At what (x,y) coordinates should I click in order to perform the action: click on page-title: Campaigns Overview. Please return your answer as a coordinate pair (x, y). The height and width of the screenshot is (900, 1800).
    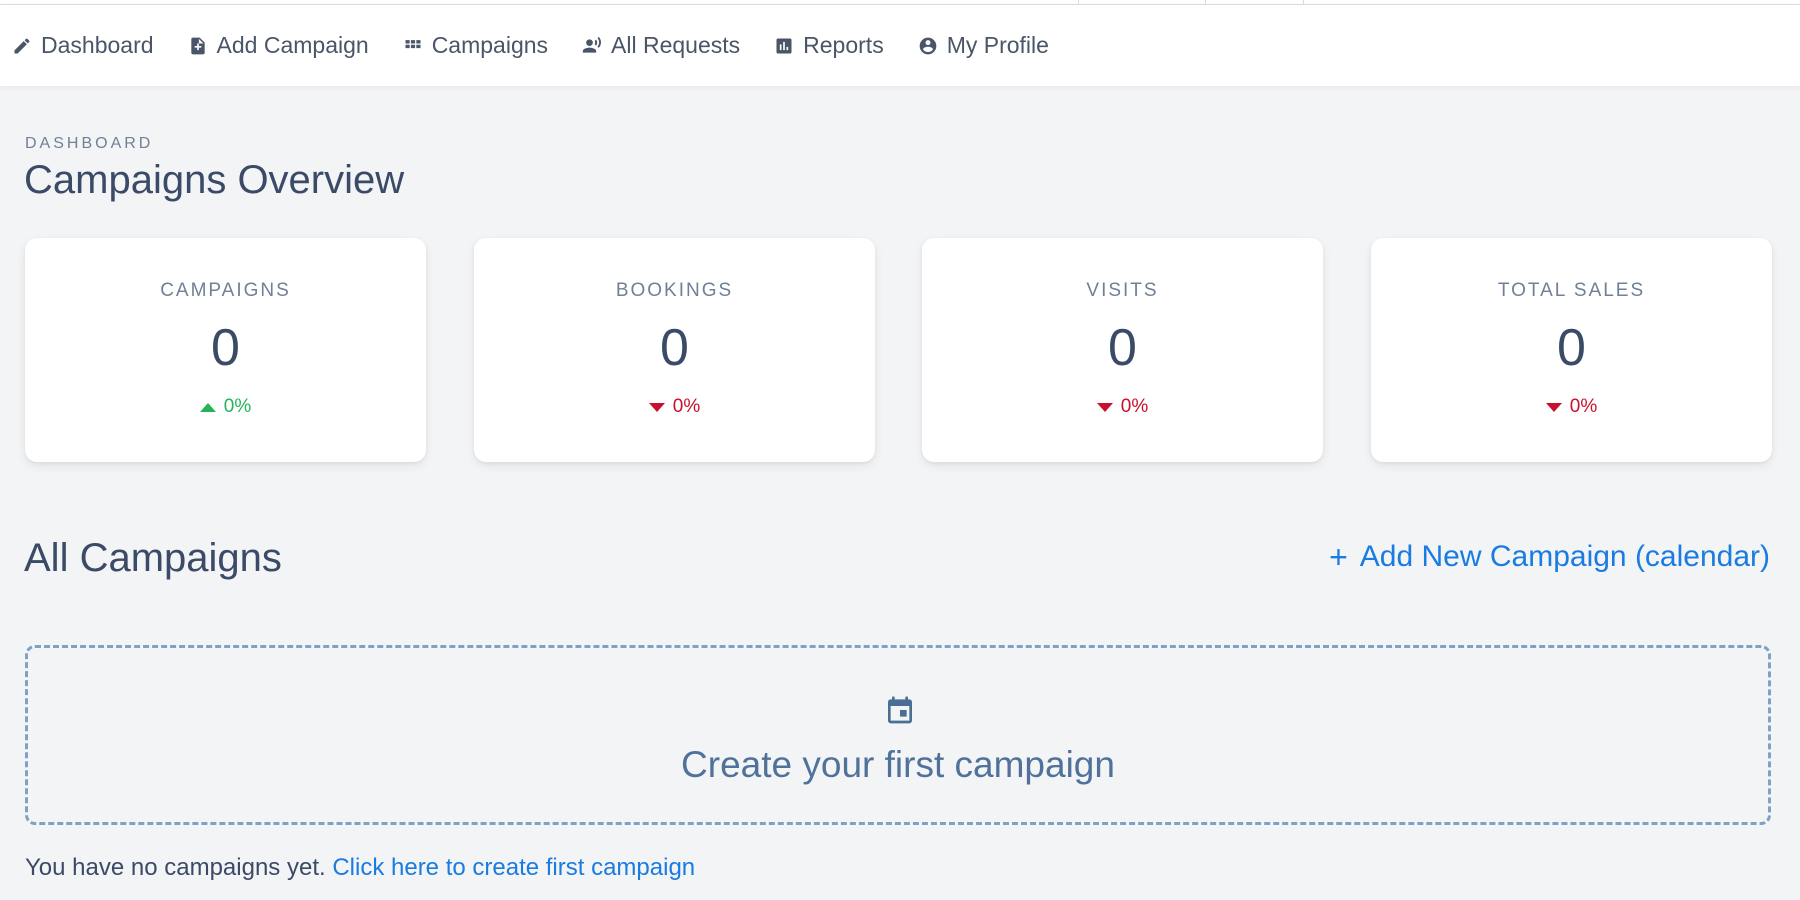
    Looking at the image, I should click on (214, 180).